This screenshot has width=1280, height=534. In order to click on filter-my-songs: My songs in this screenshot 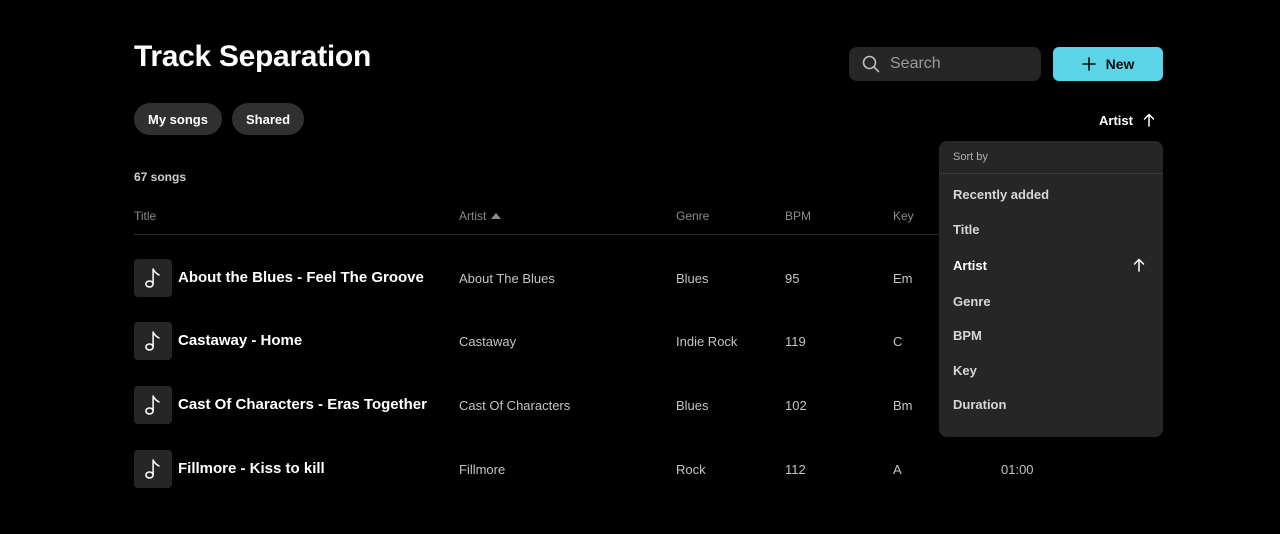, I will do `click(178, 119)`.